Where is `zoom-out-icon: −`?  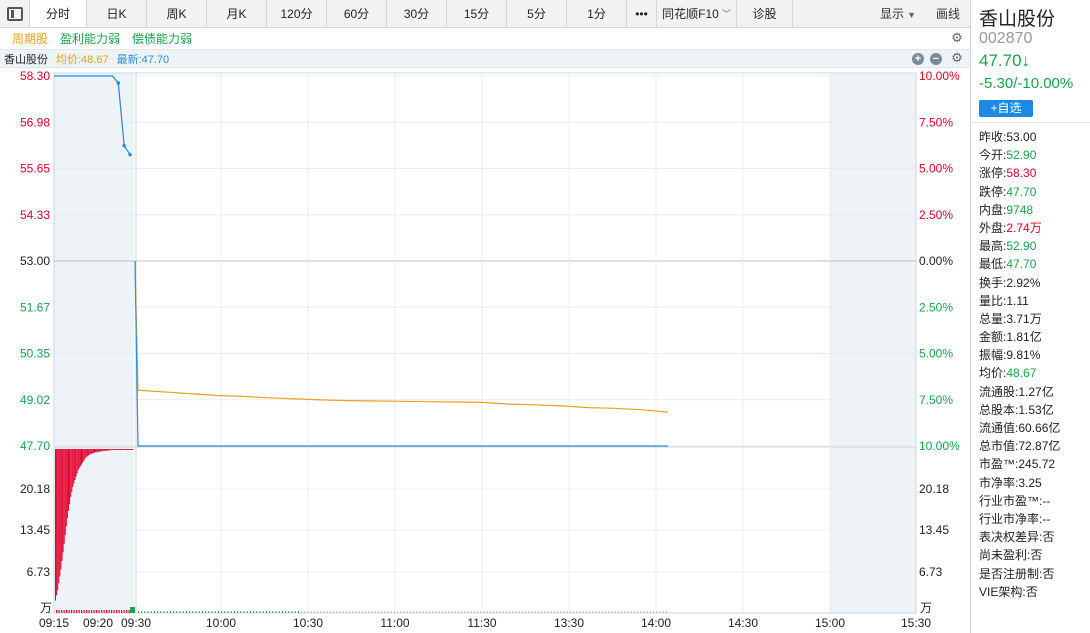
zoom-out-icon: − is located at coordinates (936, 59).